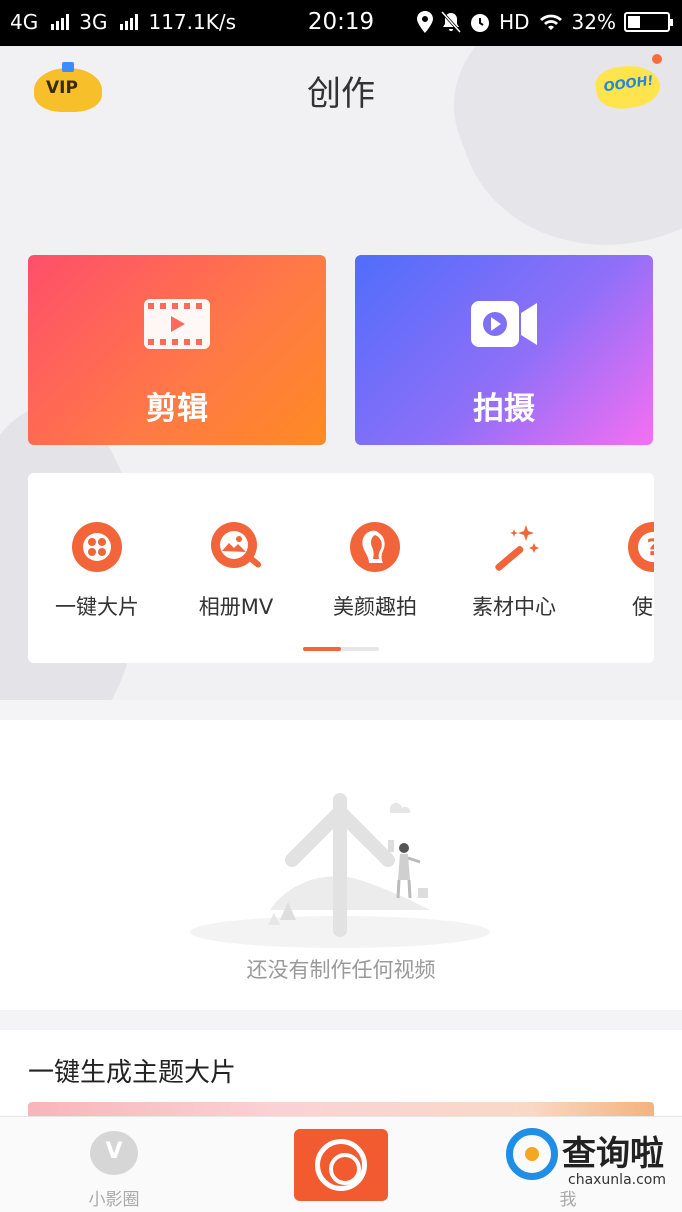  Describe the element at coordinates (236, 571) in the screenshot. I see `tool-album-mv: 相册MV` at that location.